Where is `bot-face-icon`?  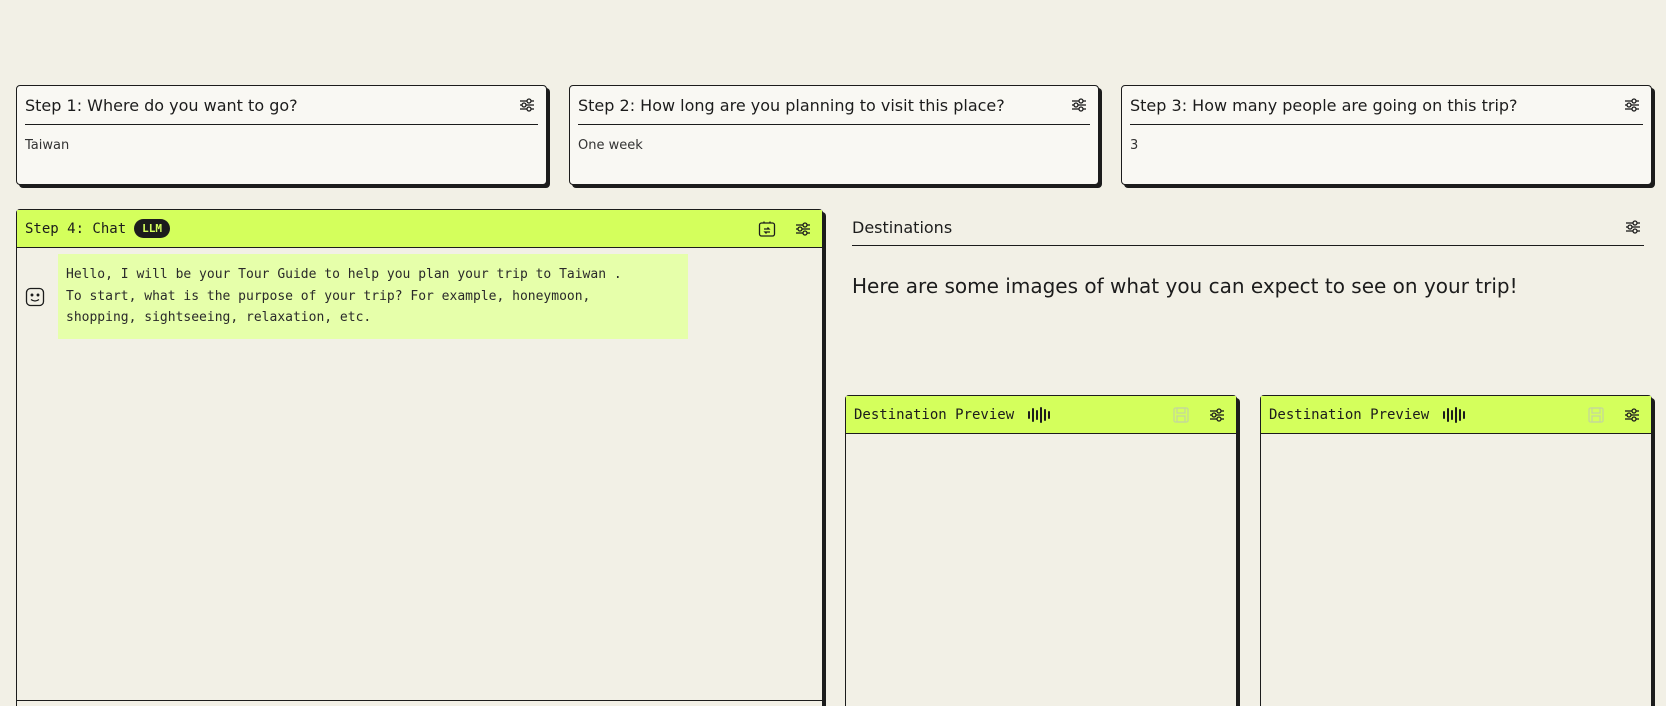 bot-face-icon is located at coordinates (35, 297).